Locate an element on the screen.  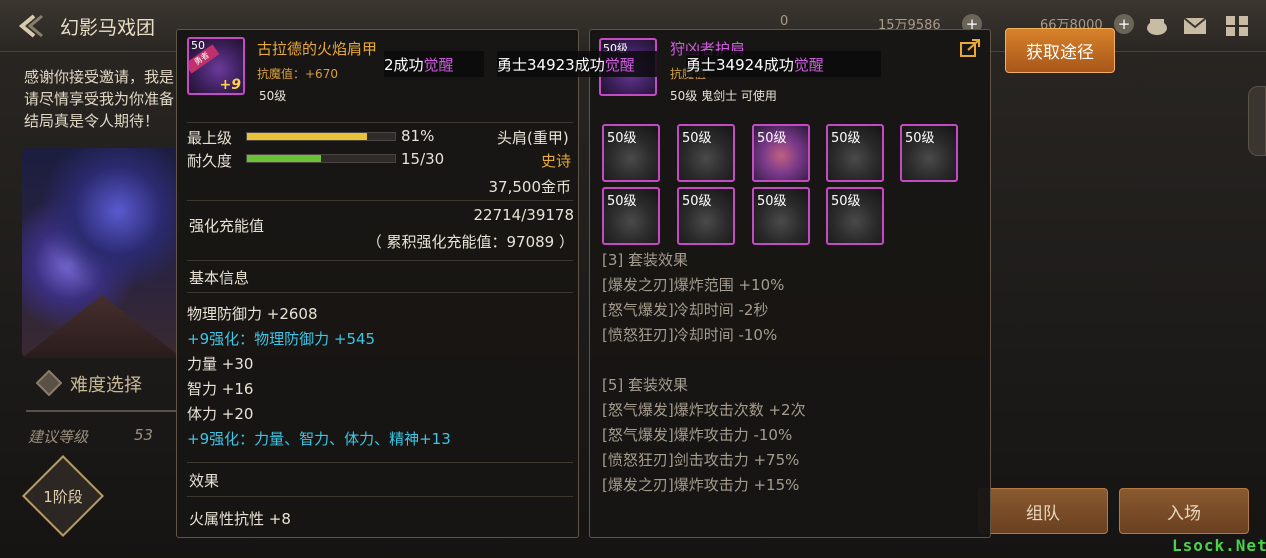
item-price: 37,500金币 is located at coordinates (530, 187).